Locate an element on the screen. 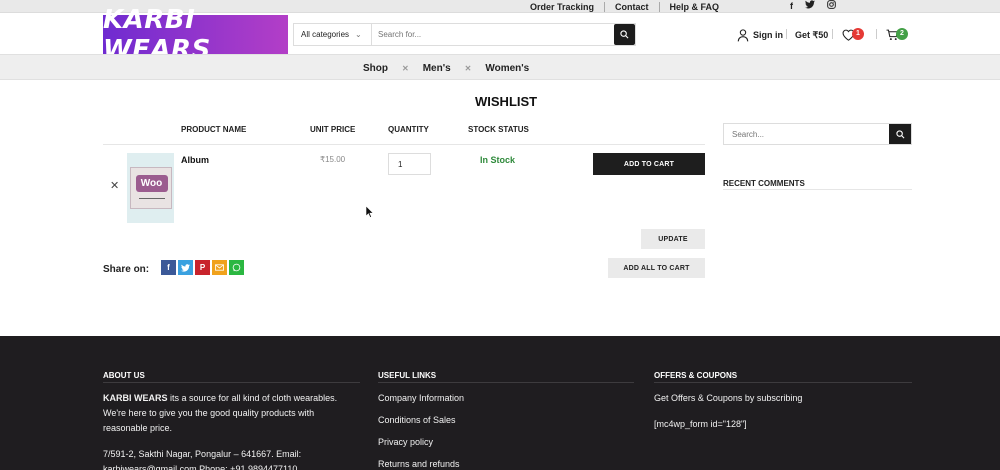  quantity-input: 1 is located at coordinates (409, 164).